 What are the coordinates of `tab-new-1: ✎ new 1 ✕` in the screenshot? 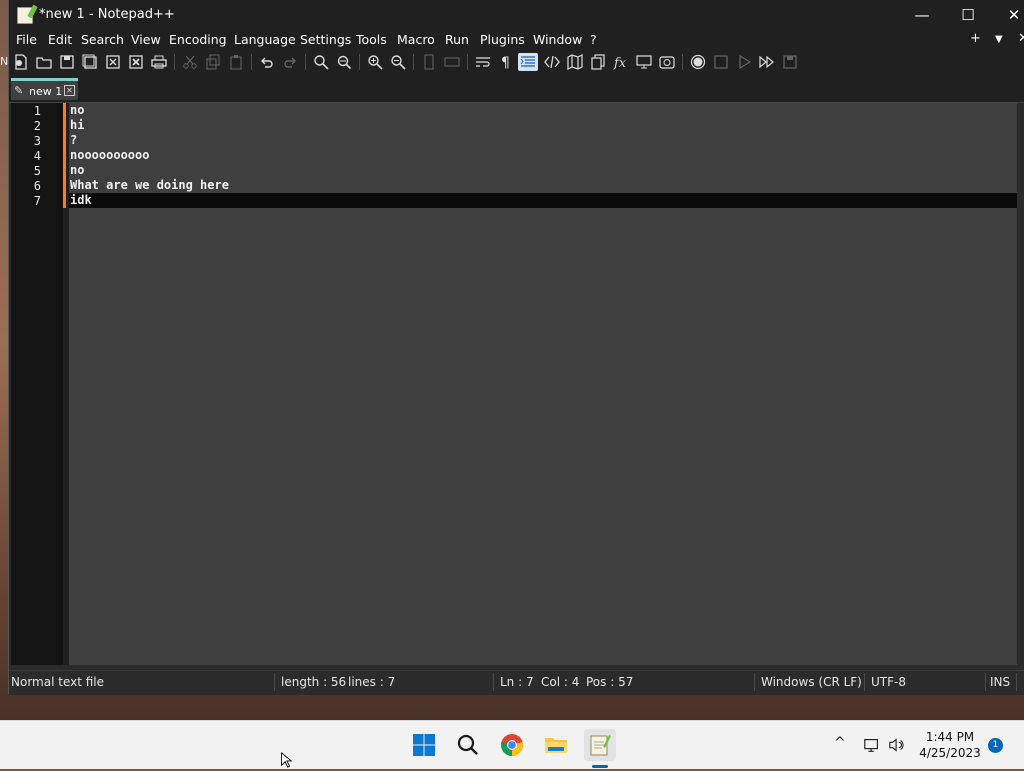 It's located at (44, 89).